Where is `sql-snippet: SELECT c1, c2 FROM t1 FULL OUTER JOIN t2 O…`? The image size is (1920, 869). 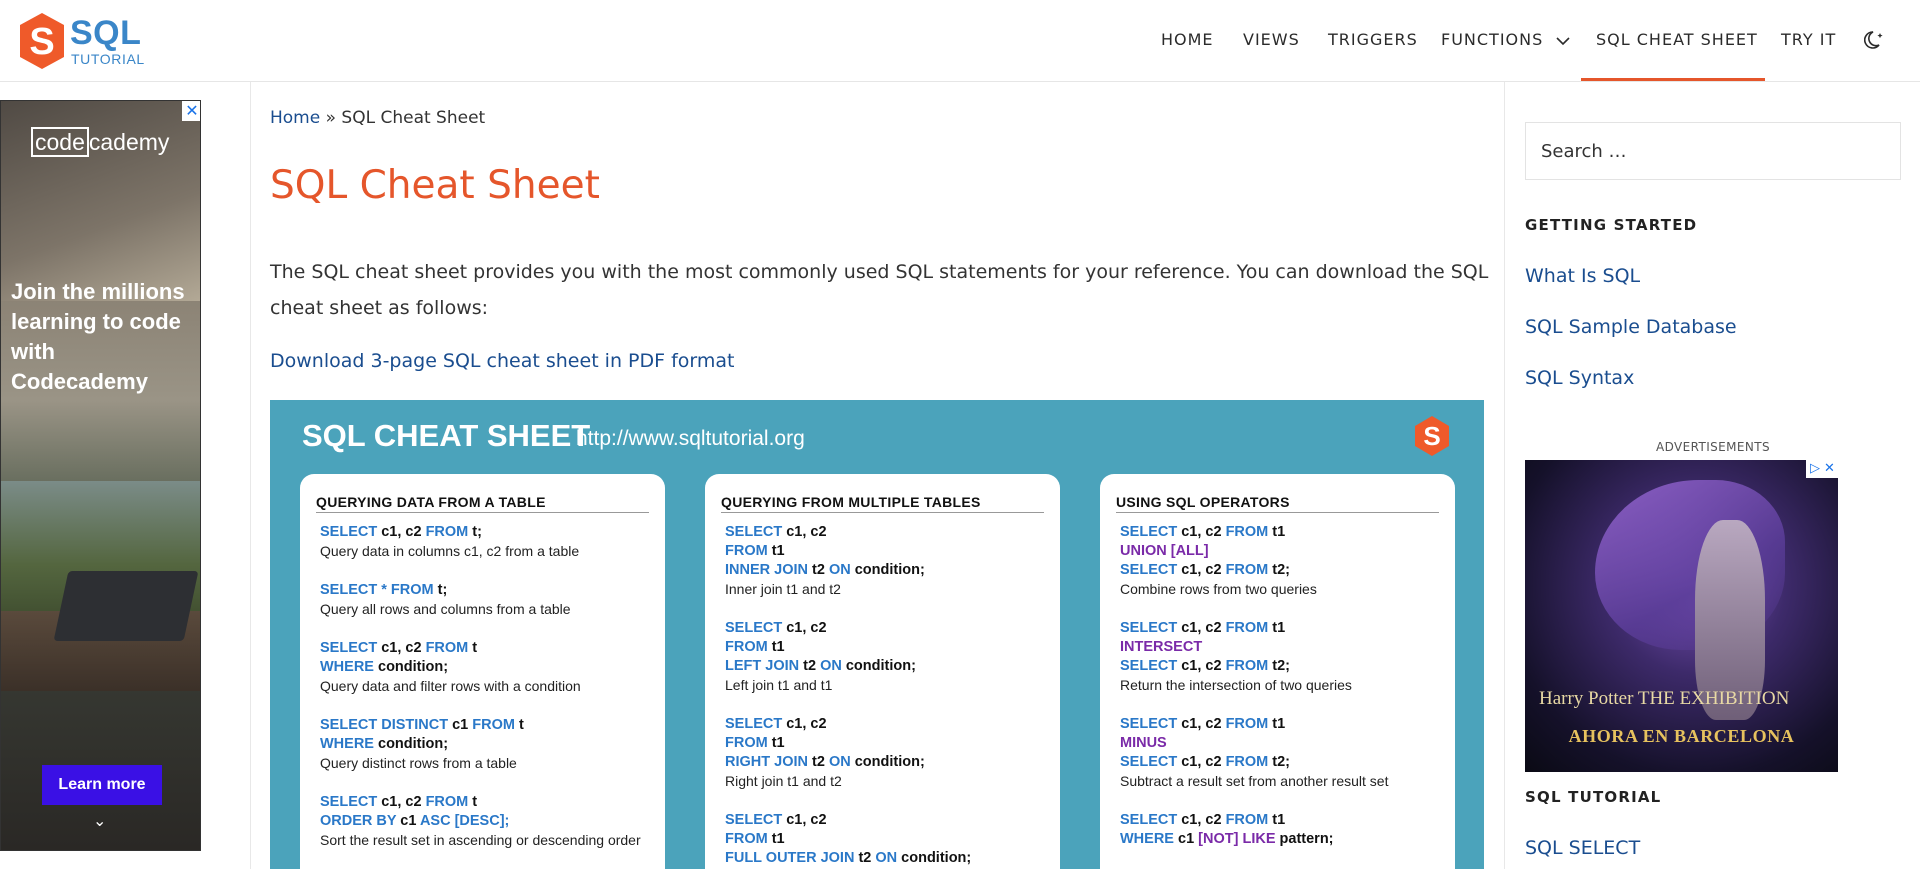 sql-snippet: SELECT c1, c2 FROM t1 FULL OUTER JOIN t2 O… is located at coordinates (884, 839).